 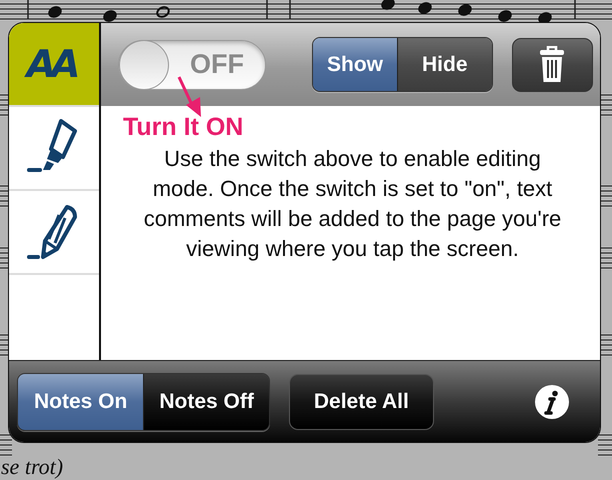 I want to click on tool-tab: AA, so click(x=54, y=65).